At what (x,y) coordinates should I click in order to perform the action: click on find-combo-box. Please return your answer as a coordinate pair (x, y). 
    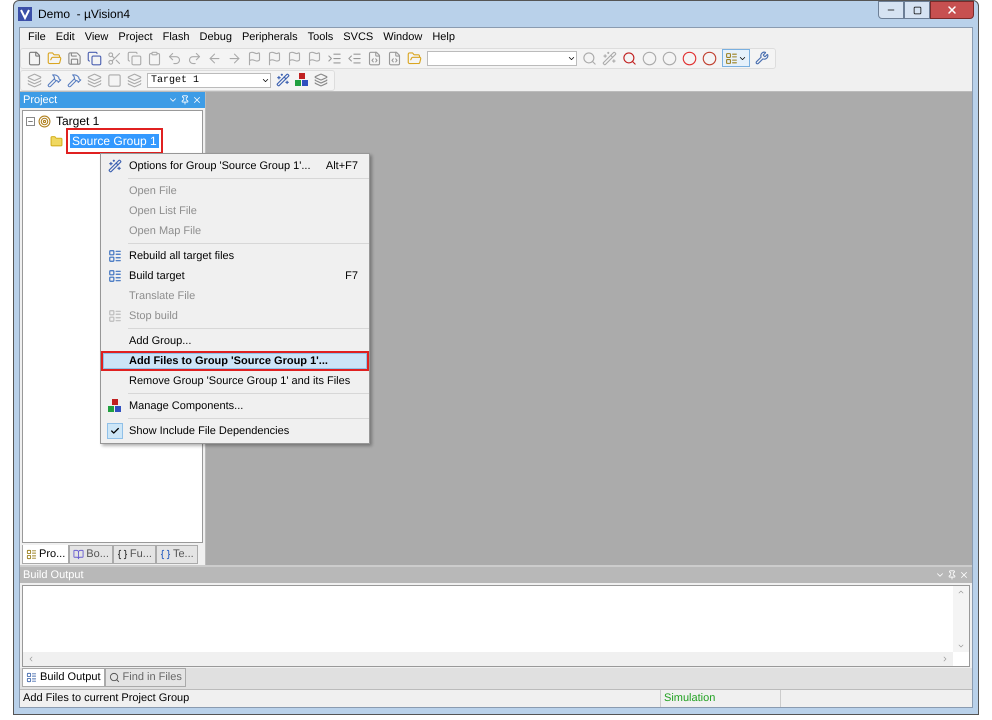
    Looking at the image, I should click on (502, 58).